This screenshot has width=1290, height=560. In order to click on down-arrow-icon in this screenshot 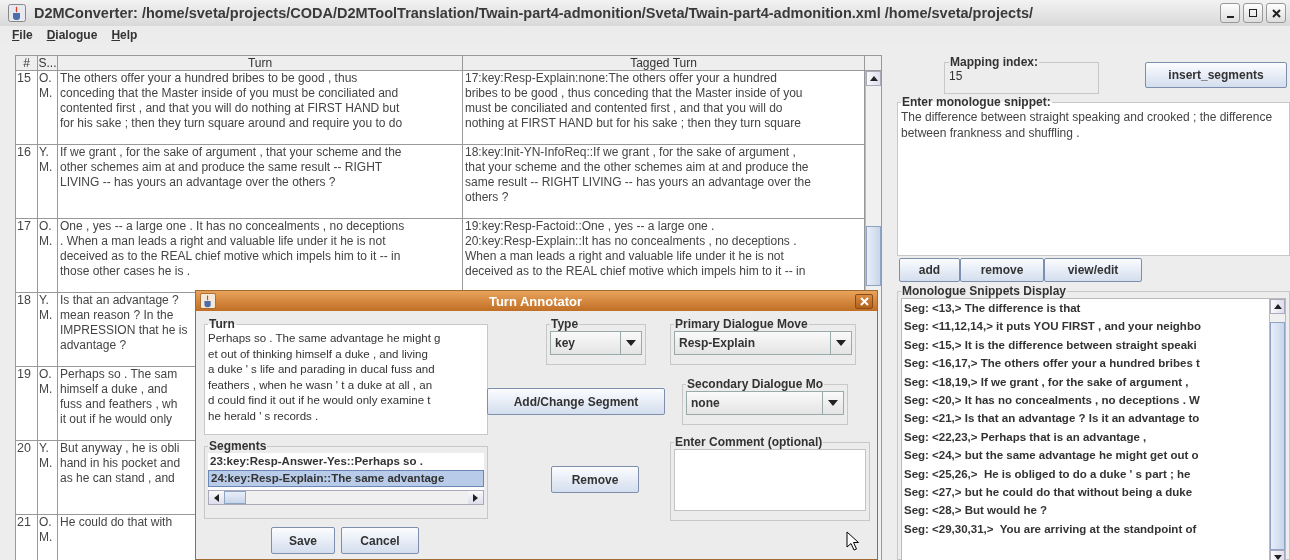, I will do `click(1277, 557)`.